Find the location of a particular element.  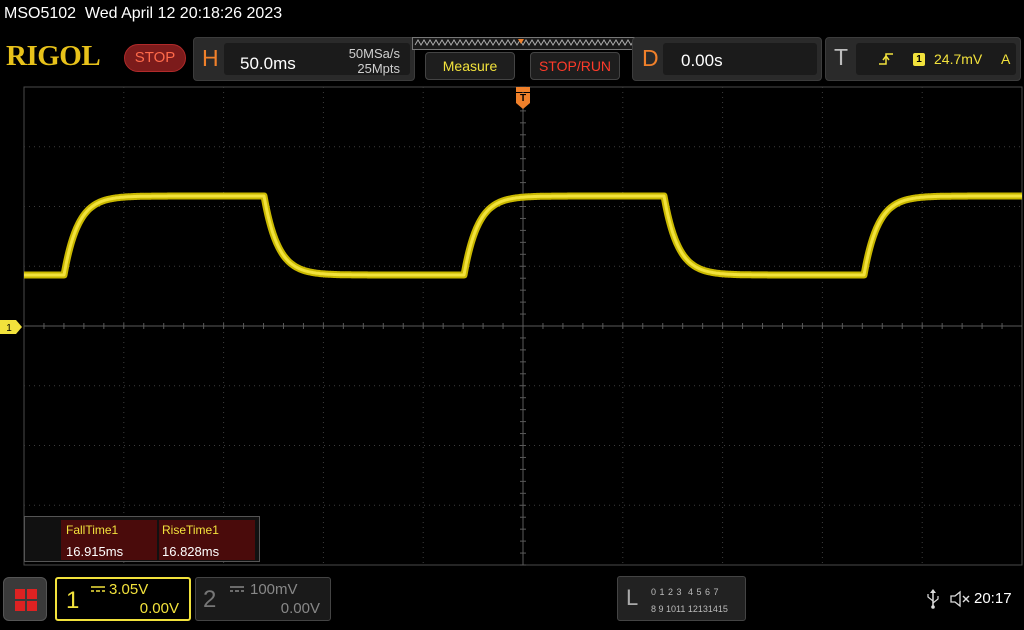

meas-header-falltime: FallTime1 is located at coordinates (92, 530).